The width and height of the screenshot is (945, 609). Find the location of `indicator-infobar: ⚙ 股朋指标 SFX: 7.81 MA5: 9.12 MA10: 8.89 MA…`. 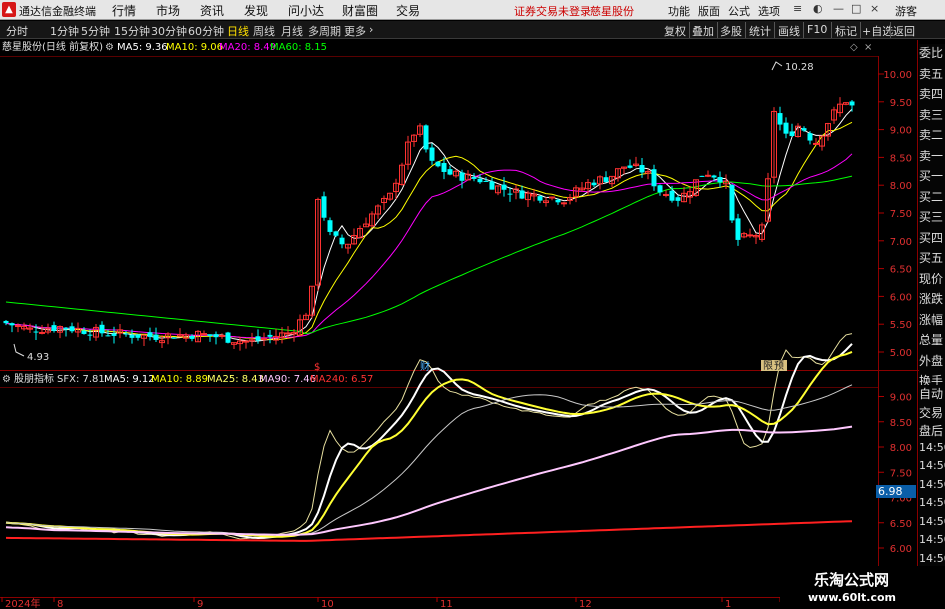

indicator-infobar: ⚙ 股朋指标 SFX: 7.81 MA5: 9.12 MA10: 8.89 MA… is located at coordinates (439, 380).